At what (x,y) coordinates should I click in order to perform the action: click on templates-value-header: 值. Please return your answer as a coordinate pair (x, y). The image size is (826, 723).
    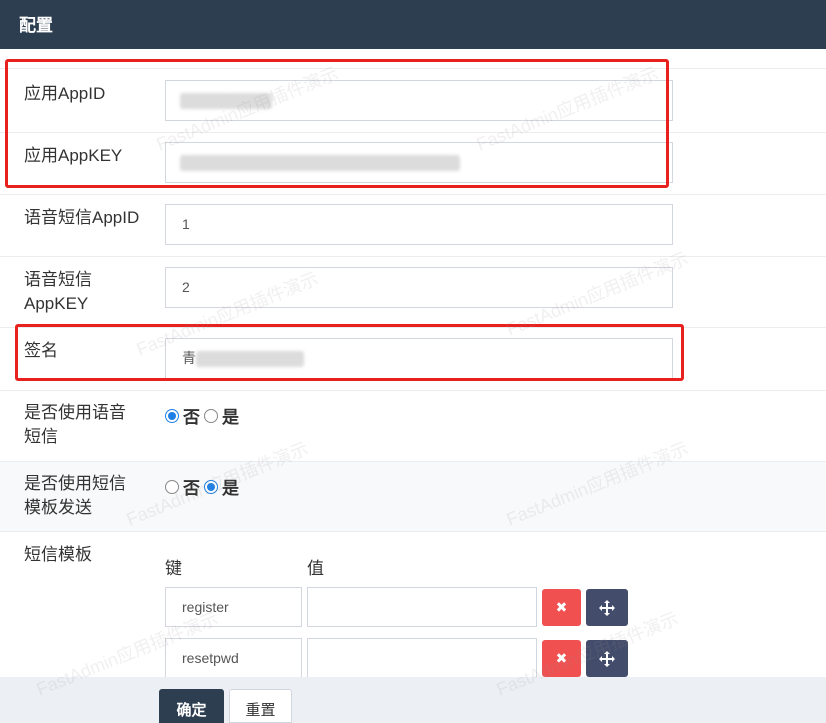
    Looking at the image, I should click on (315, 568).